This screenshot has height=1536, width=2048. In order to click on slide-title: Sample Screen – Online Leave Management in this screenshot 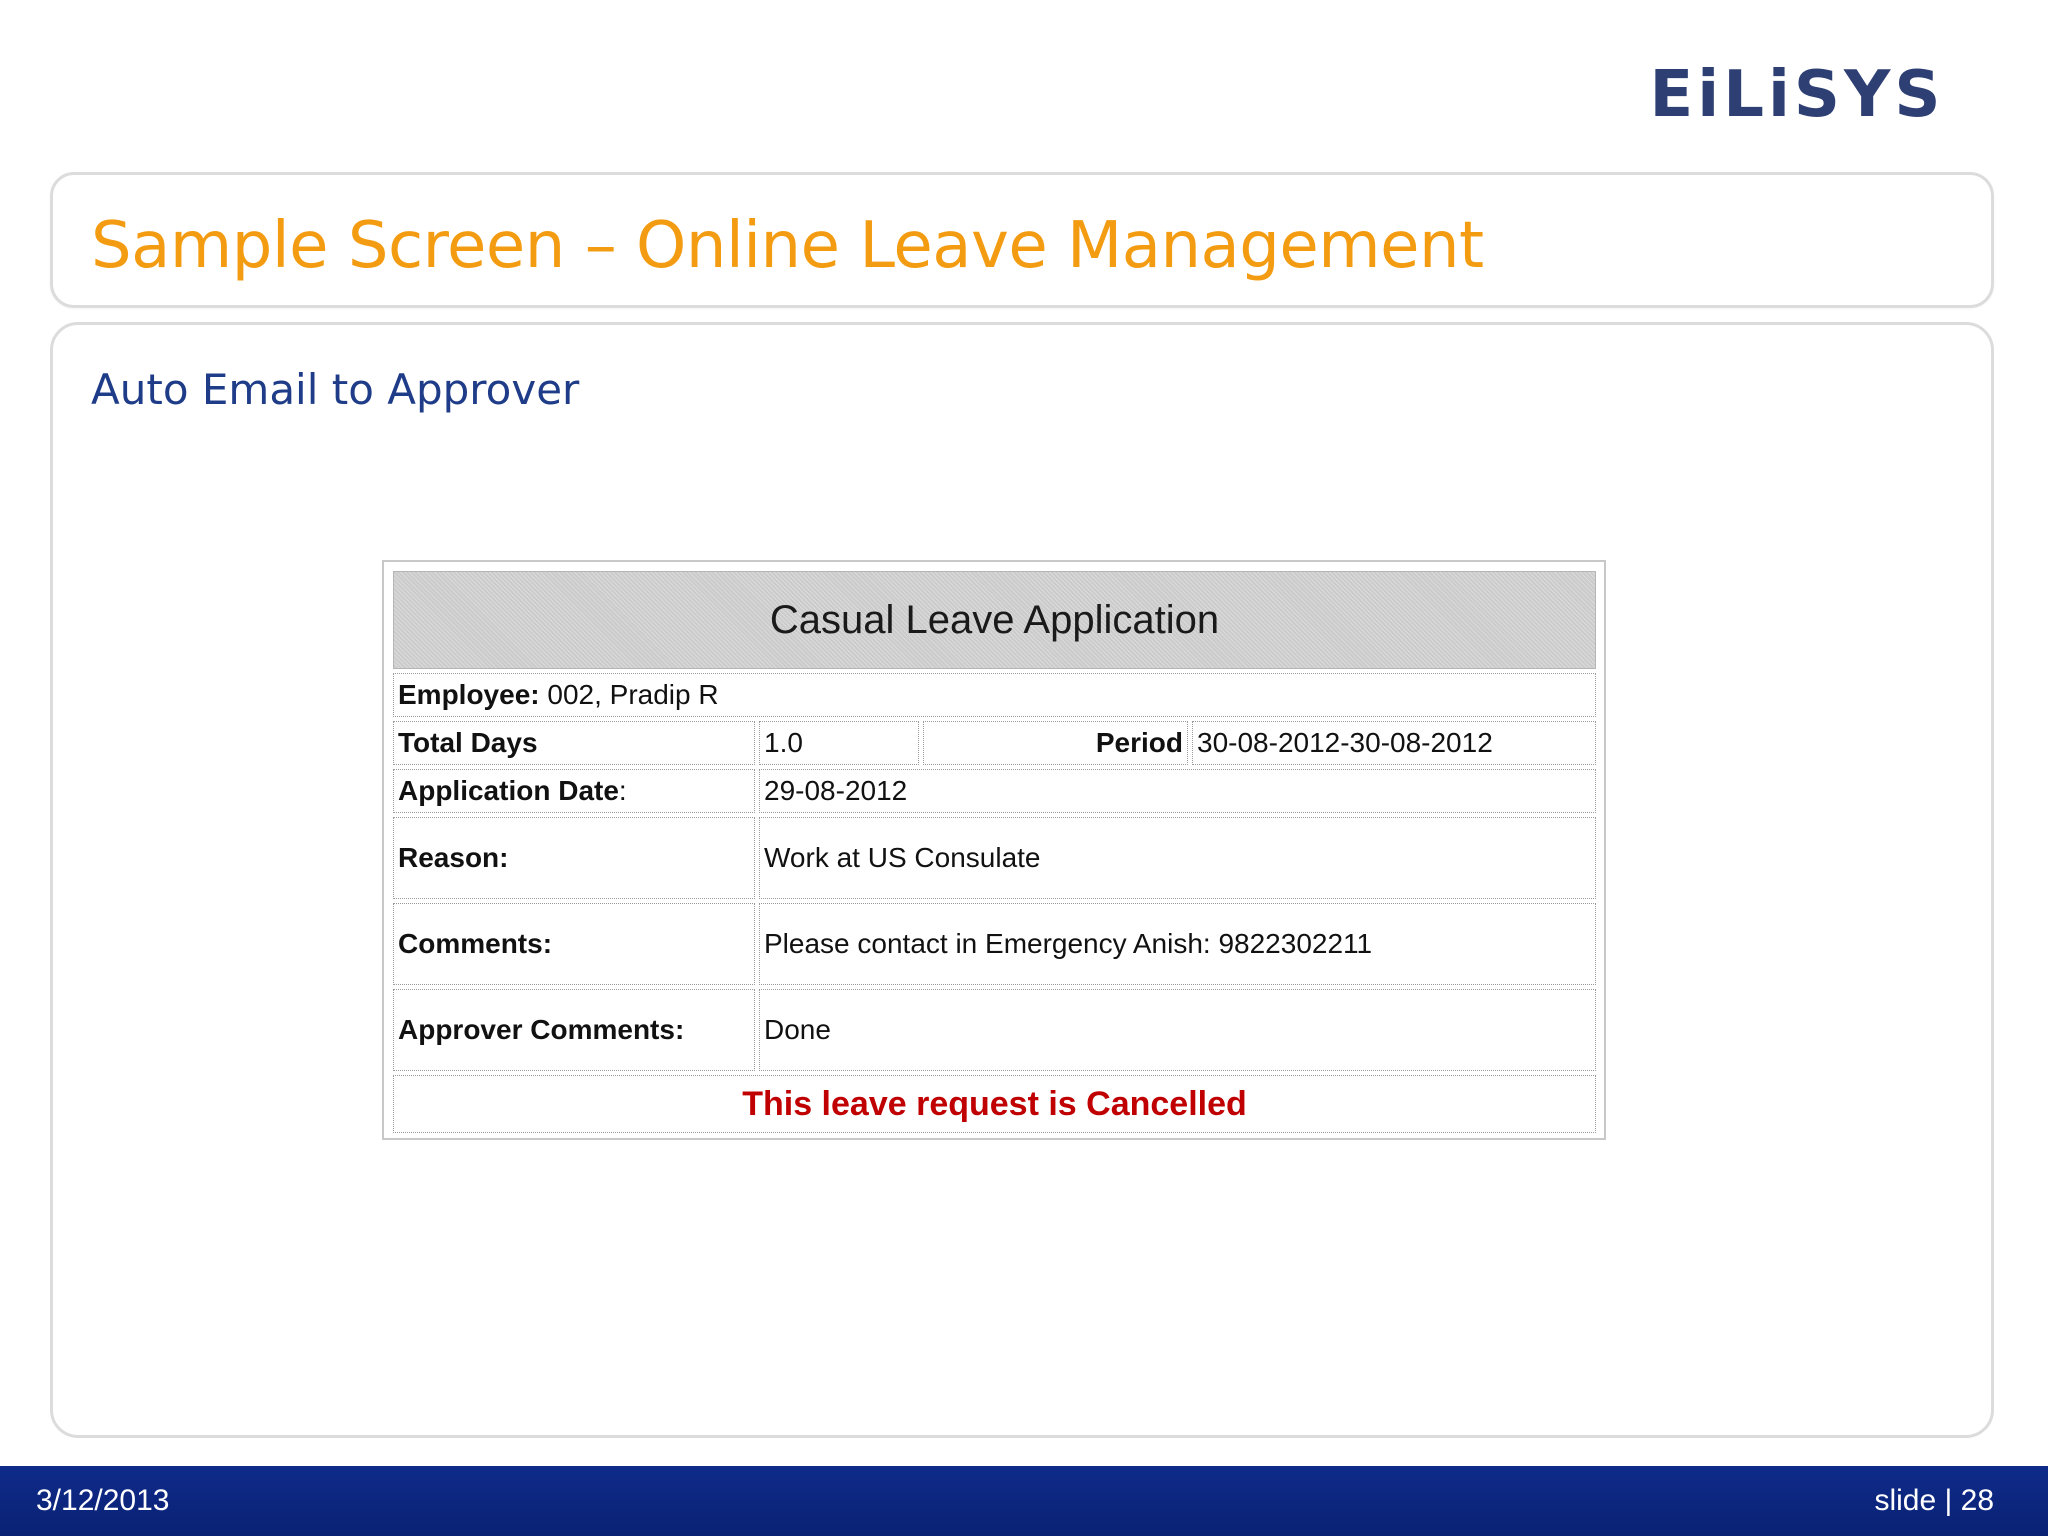, I will do `click(787, 246)`.